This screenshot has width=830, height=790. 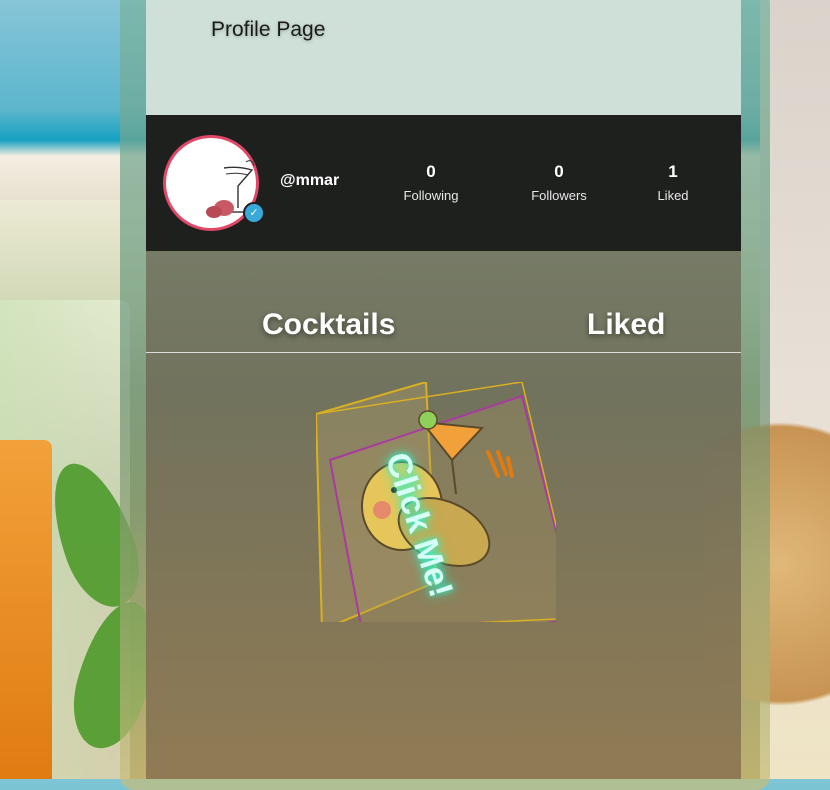 I want to click on profile-bar: ✓ @mmar 0 Following 0 Followers 1 Liked, so click(x=443, y=183).